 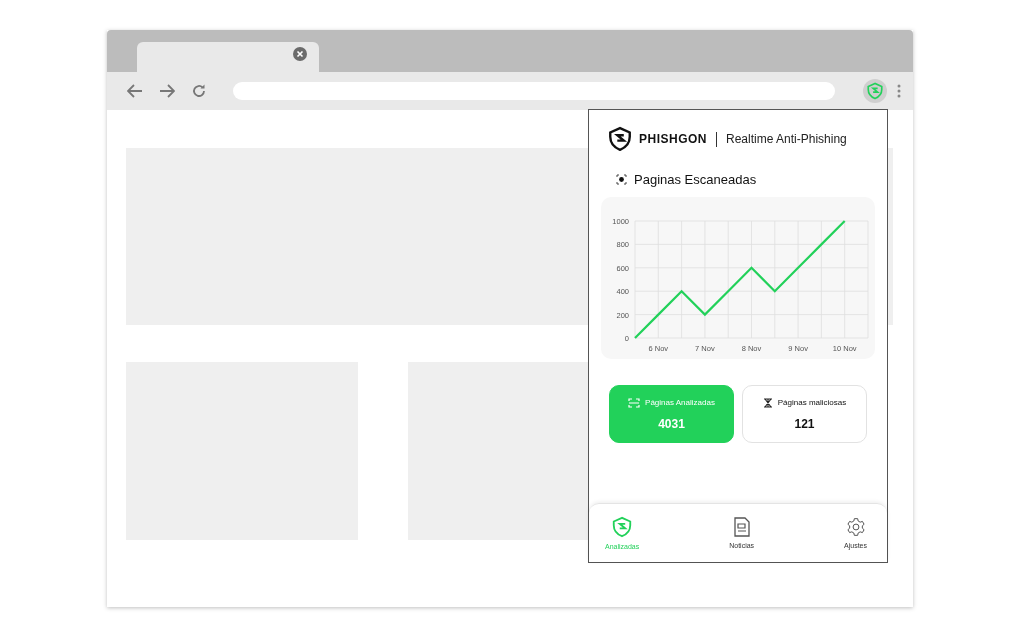 What do you see at coordinates (855, 527) in the screenshot?
I see `settings-icon` at bounding box center [855, 527].